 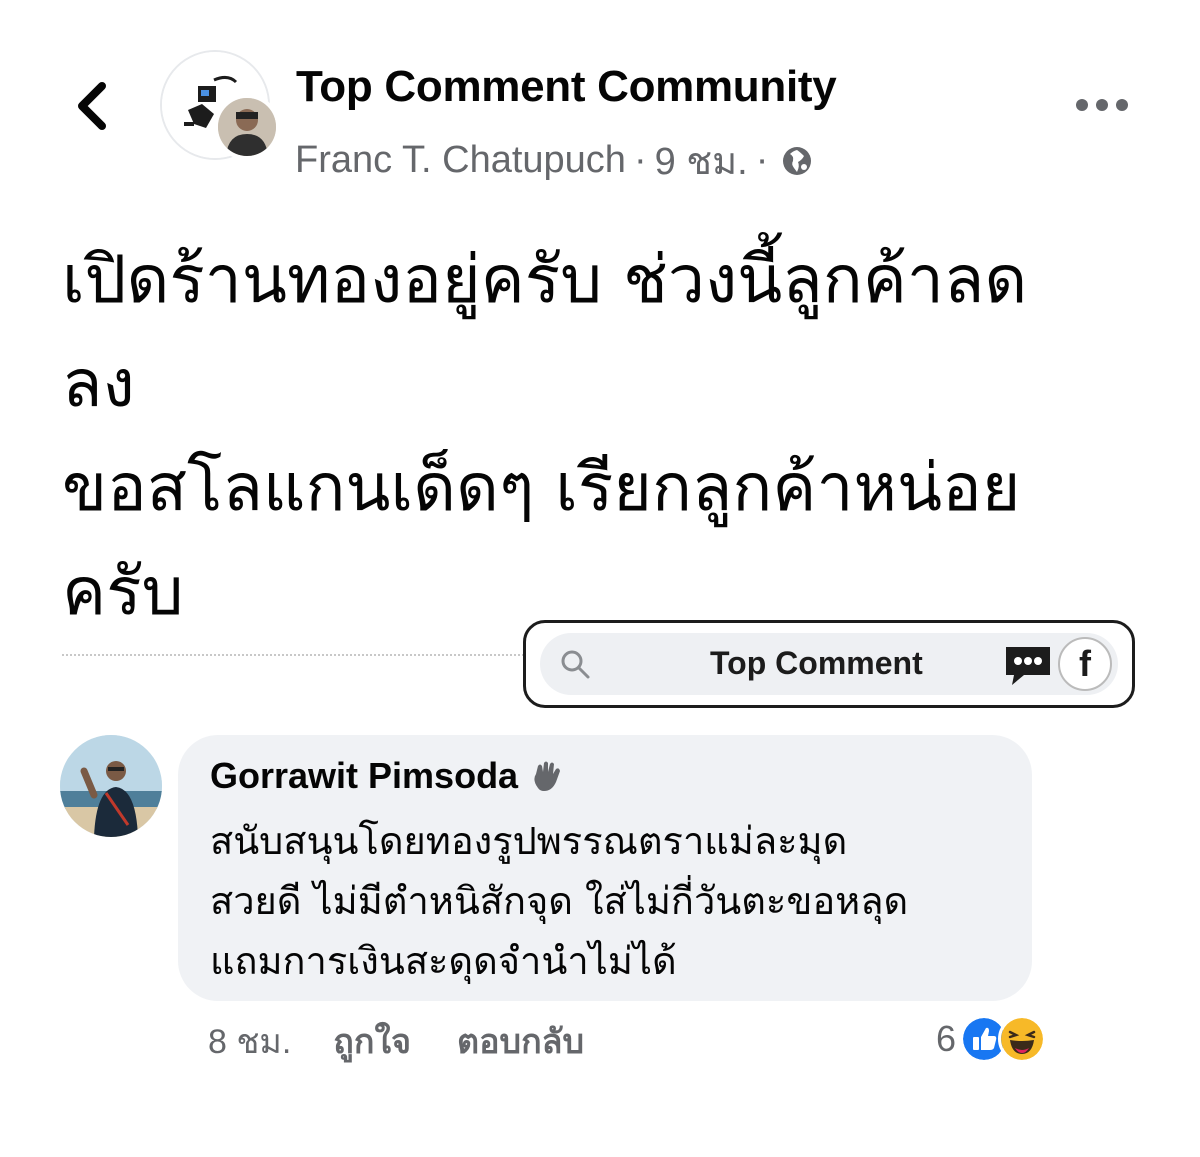 What do you see at coordinates (1085, 664) in the screenshot?
I see `facebook-icon: f` at bounding box center [1085, 664].